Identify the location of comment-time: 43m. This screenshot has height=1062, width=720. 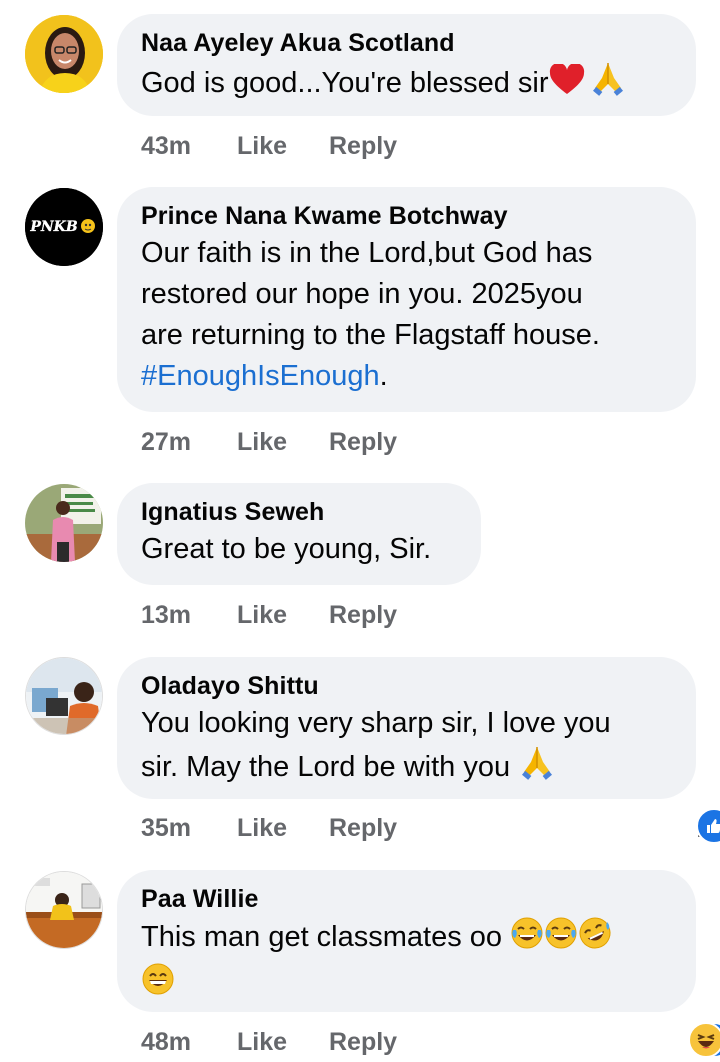
(166, 146).